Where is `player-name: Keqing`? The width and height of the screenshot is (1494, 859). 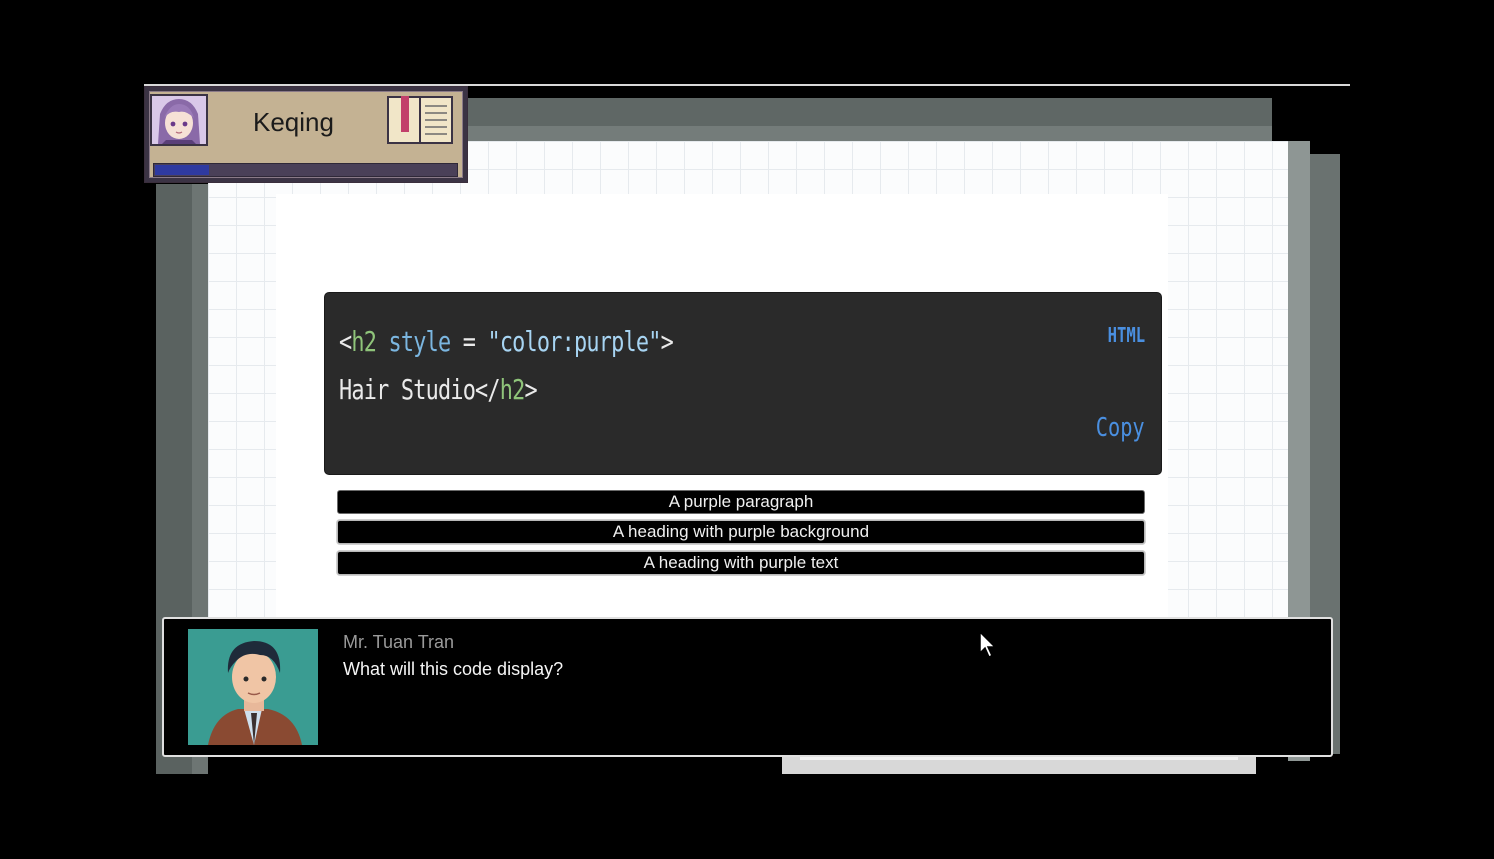 player-name: Keqing is located at coordinates (293, 122).